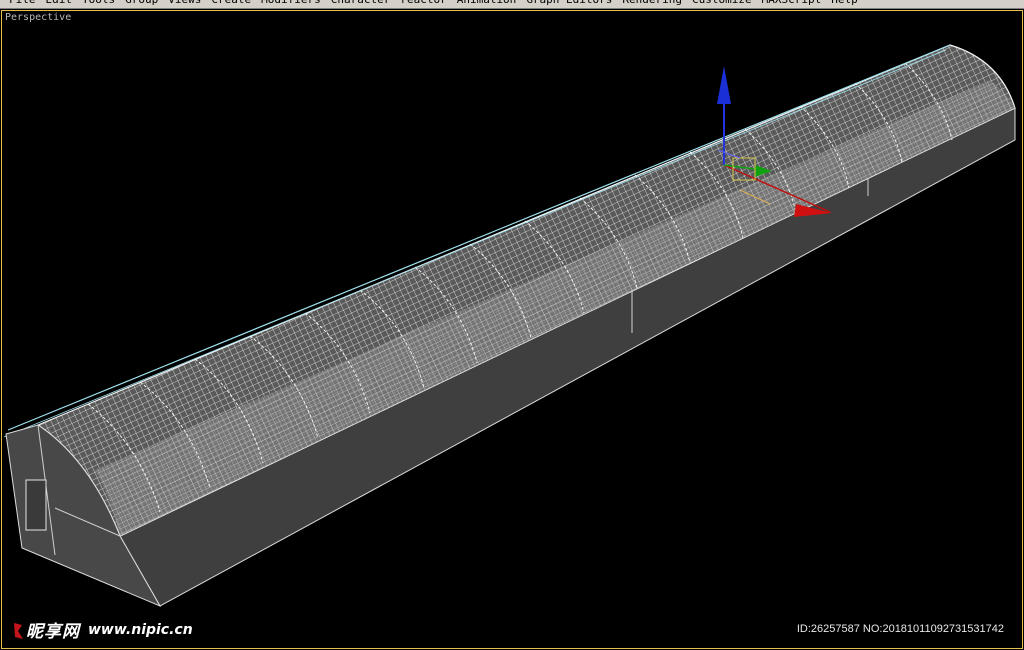 The image size is (1024, 650). Describe the element at coordinates (140, 629) in the screenshot. I see `watermark-url: www.nipic.cn` at that location.